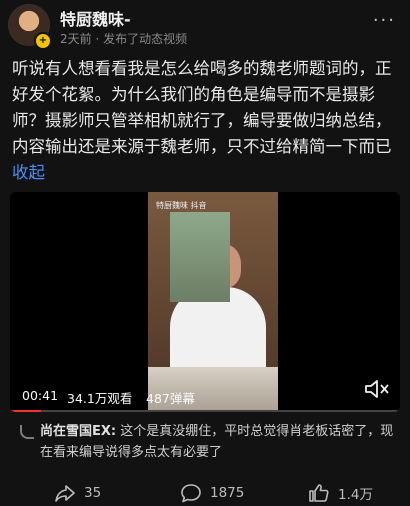 The image size is (410, 506). I want to click on video-danmu: 487弹幕, so click(170, 397).